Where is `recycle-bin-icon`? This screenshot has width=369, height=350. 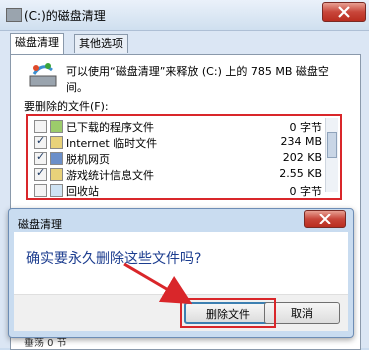 recycle-bin-icon is located at coordinates (56, 190).